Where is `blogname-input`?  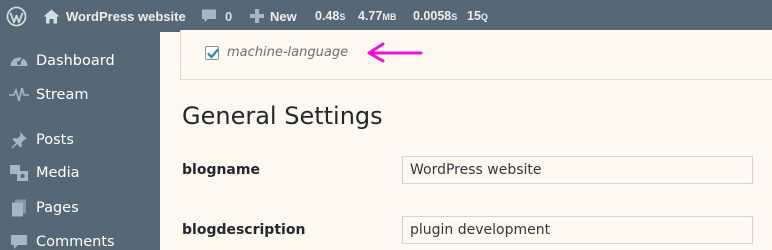 blogname-input is located at coordinates (577, 170).